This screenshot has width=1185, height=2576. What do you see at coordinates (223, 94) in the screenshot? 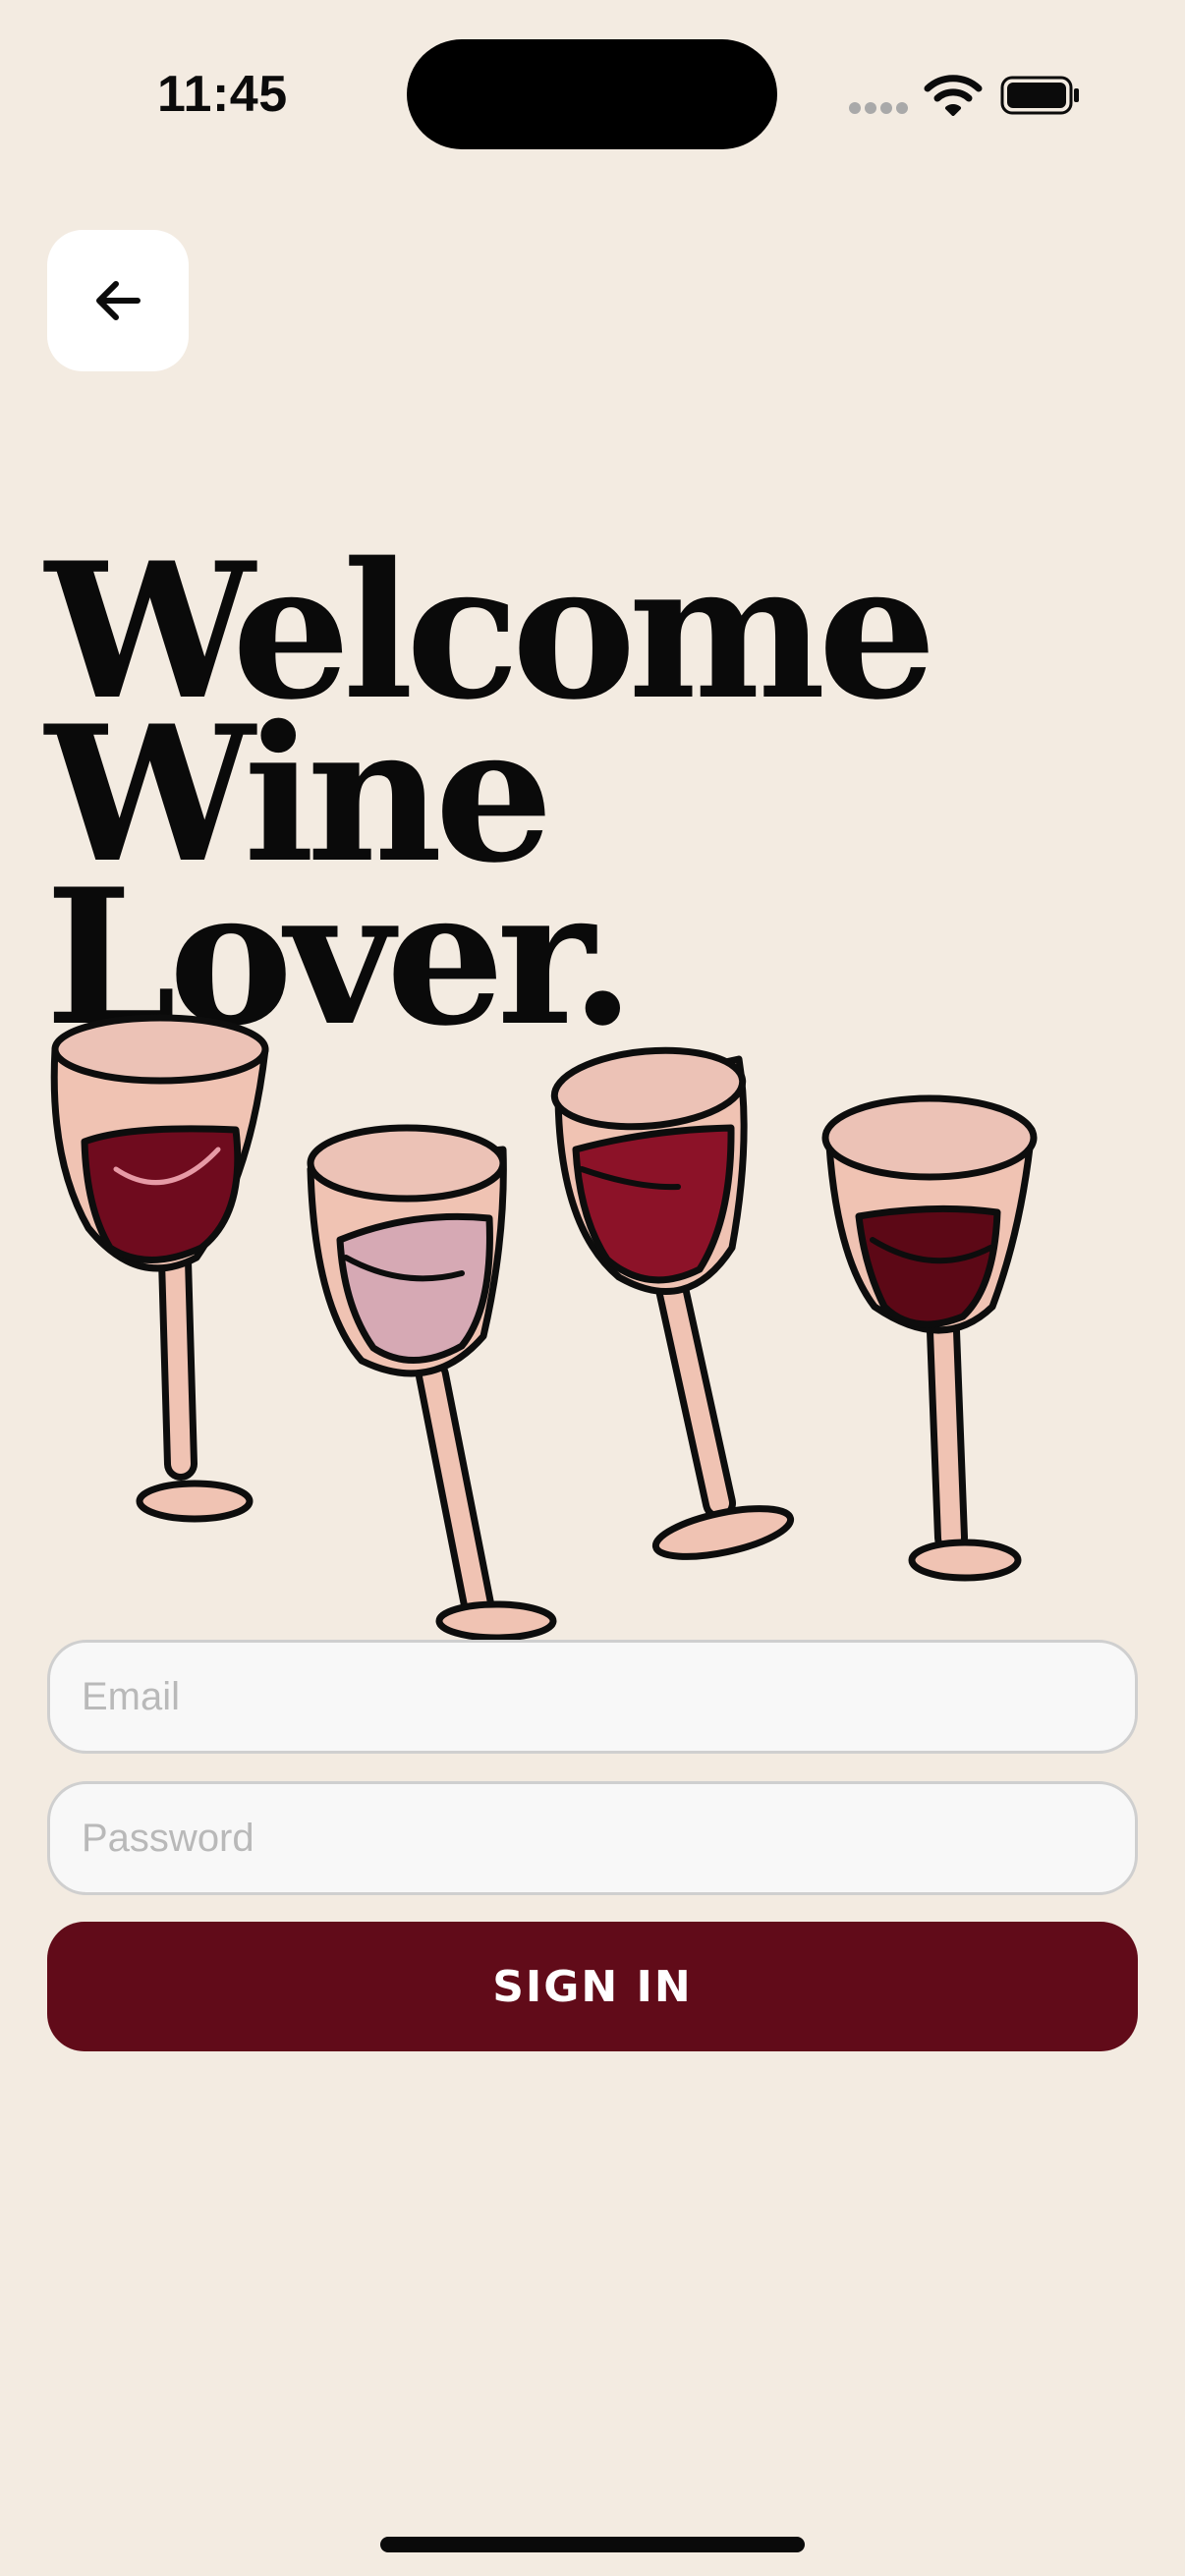
I see `status-time: 11:45` at bounding box center [223, 94].